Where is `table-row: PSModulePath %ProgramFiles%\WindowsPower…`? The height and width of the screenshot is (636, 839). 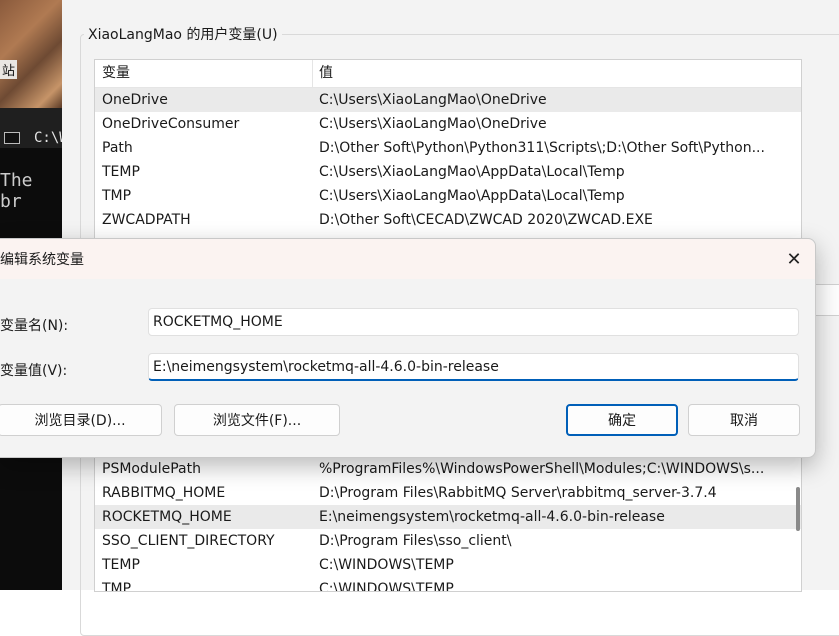
table-row: PSModulePath %ProgramFiles%\WindowsPower… is located at coordinates (448, 469).